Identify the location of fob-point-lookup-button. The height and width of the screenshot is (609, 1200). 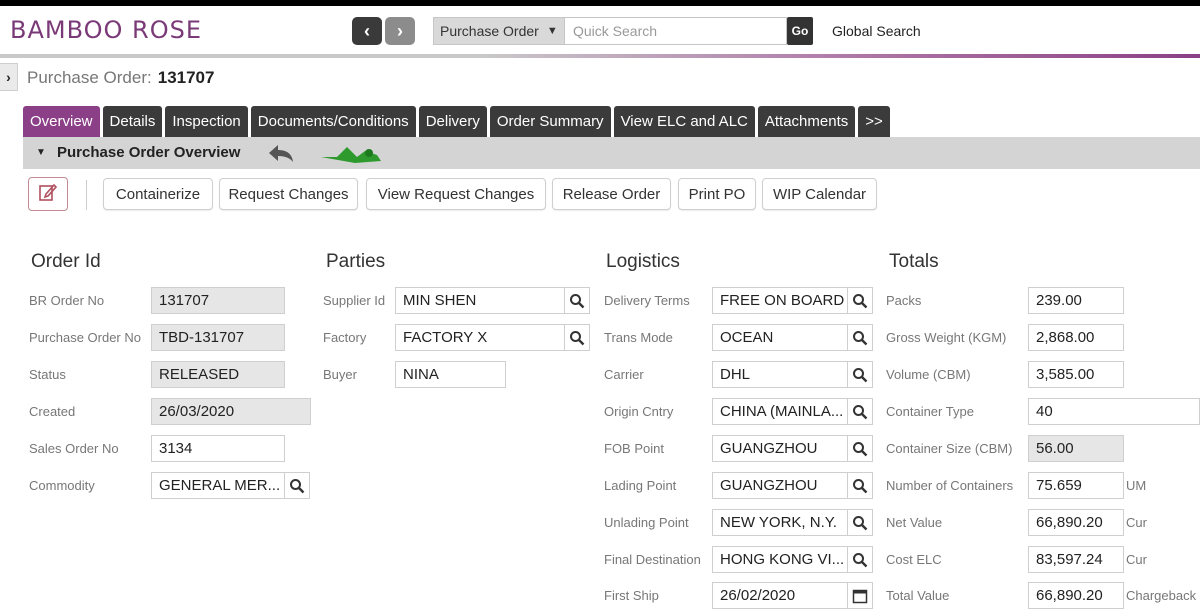
(860, 448).